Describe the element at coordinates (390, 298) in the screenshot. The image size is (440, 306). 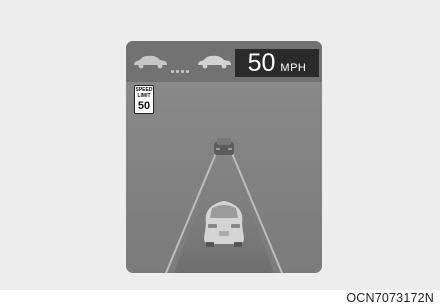
I see `figure-caption: OCN7073172N` at that location.